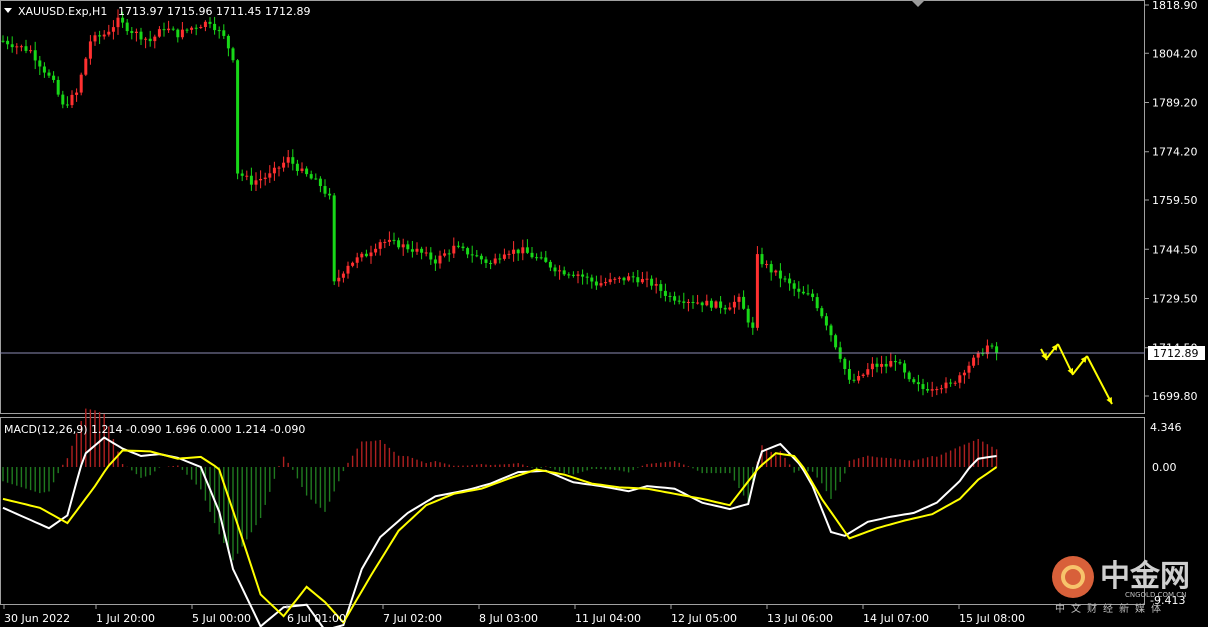  I want to click on macd-zero-label: 0.00, so click(1164, 467).